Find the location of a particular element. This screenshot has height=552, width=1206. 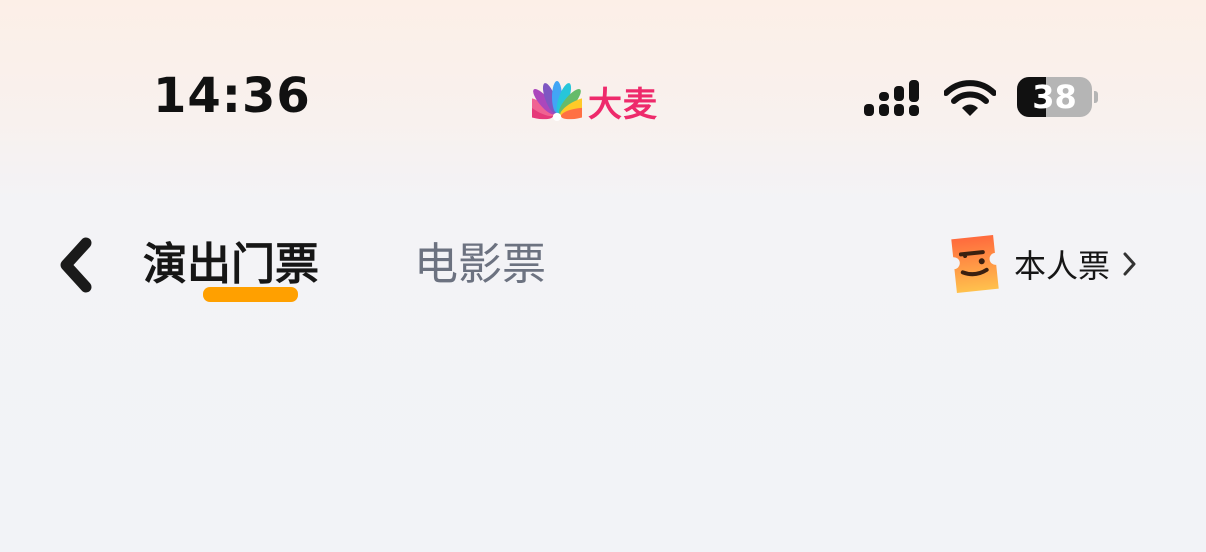

signal-icon is located at coordinates (891, 98).